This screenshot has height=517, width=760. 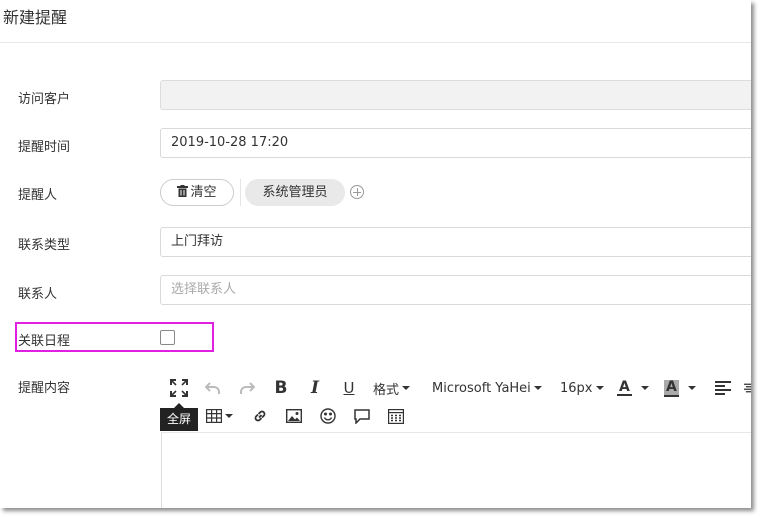 What do you see at coordinates (44, 99) in the screenshot?
I see `customer-label: 访问客户` at bounding box center [44, 99].